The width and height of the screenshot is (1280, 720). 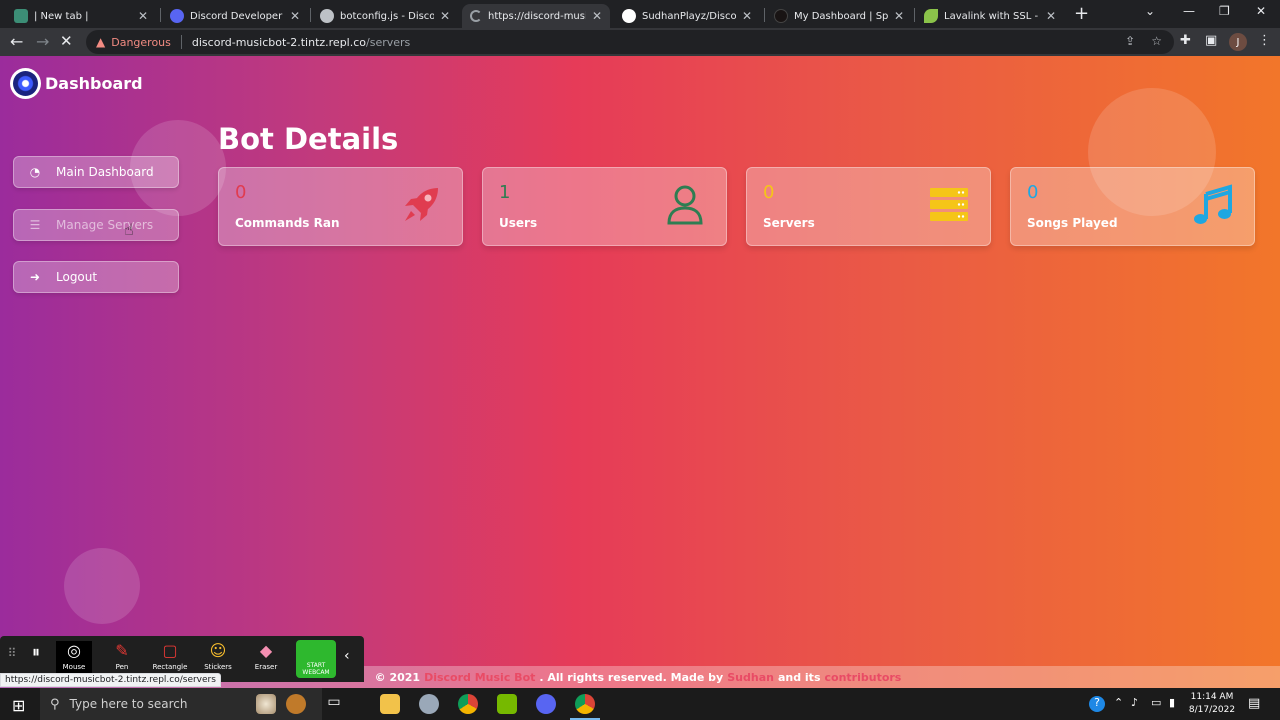 What do you see at coordinates (390, 704) in the screenshot?
I see `file-explorer-icon` at bounding box center [390, 704].